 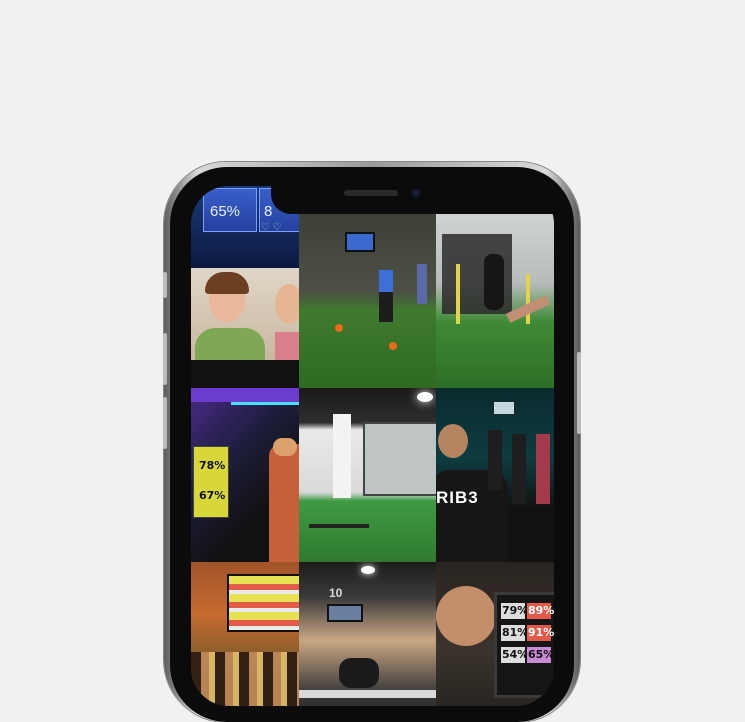 What do you see at coordinates (165, 423) in the screenshot?
I see `phone-volume-down-button` at bounding box center [165, 423].